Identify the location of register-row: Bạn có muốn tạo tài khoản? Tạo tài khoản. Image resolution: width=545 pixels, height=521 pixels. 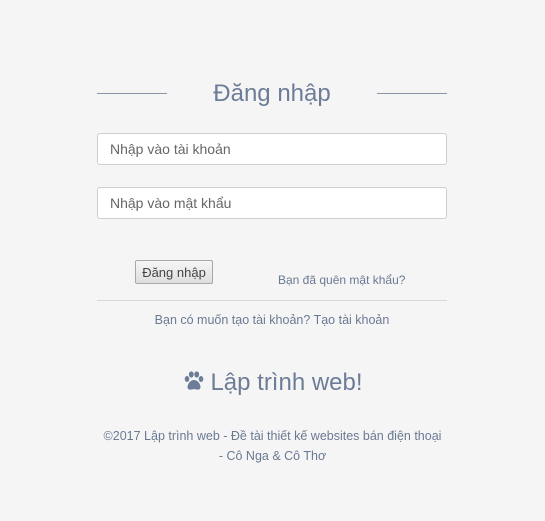
(272, 320).